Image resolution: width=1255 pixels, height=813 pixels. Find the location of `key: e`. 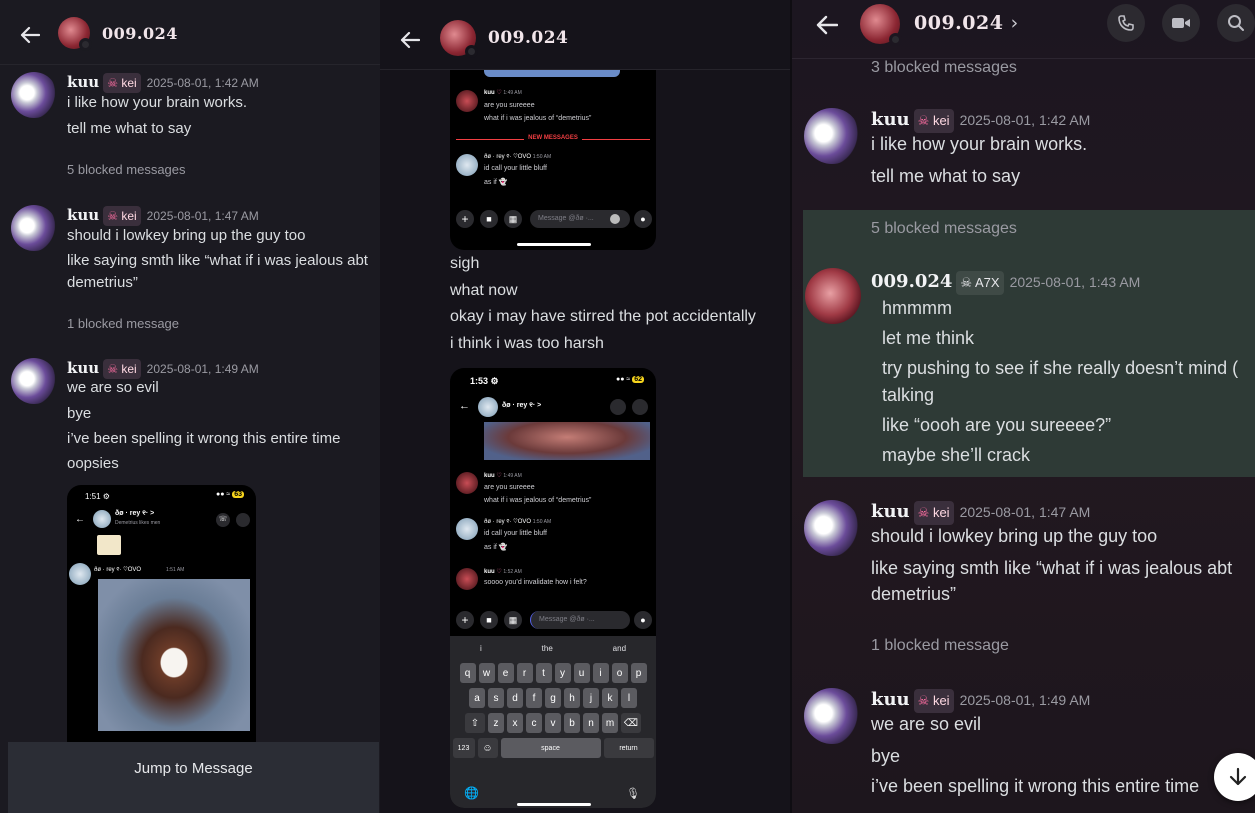

key: e is located at coordinates (505, 673).